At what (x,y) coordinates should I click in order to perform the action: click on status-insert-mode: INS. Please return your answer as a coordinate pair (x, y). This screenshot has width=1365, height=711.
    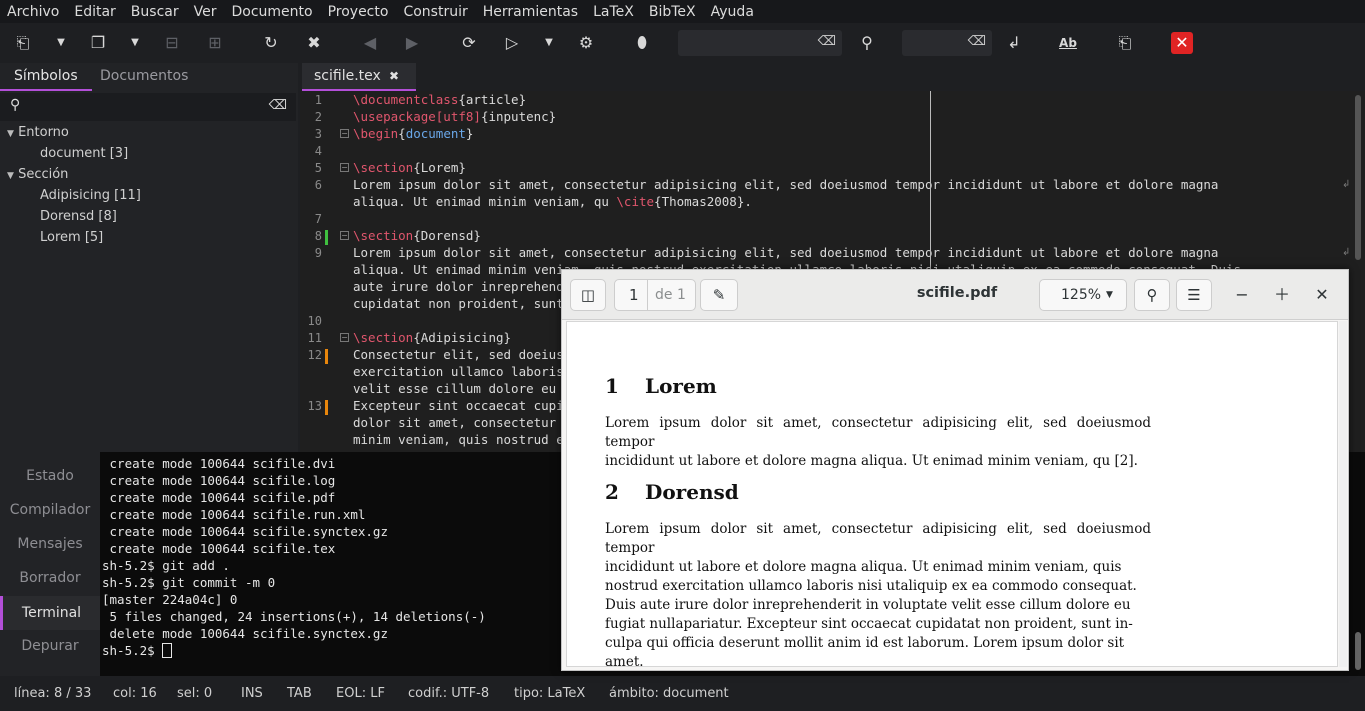
    Looking at the image, I should click on (252, 693).